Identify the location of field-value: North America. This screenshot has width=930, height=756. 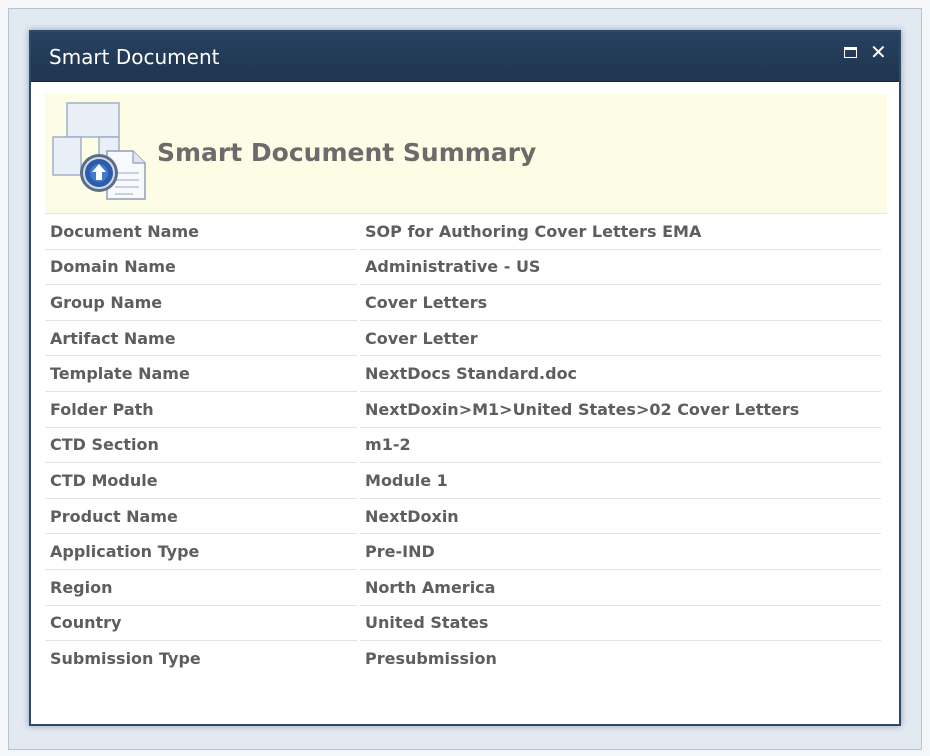
(620, 586).